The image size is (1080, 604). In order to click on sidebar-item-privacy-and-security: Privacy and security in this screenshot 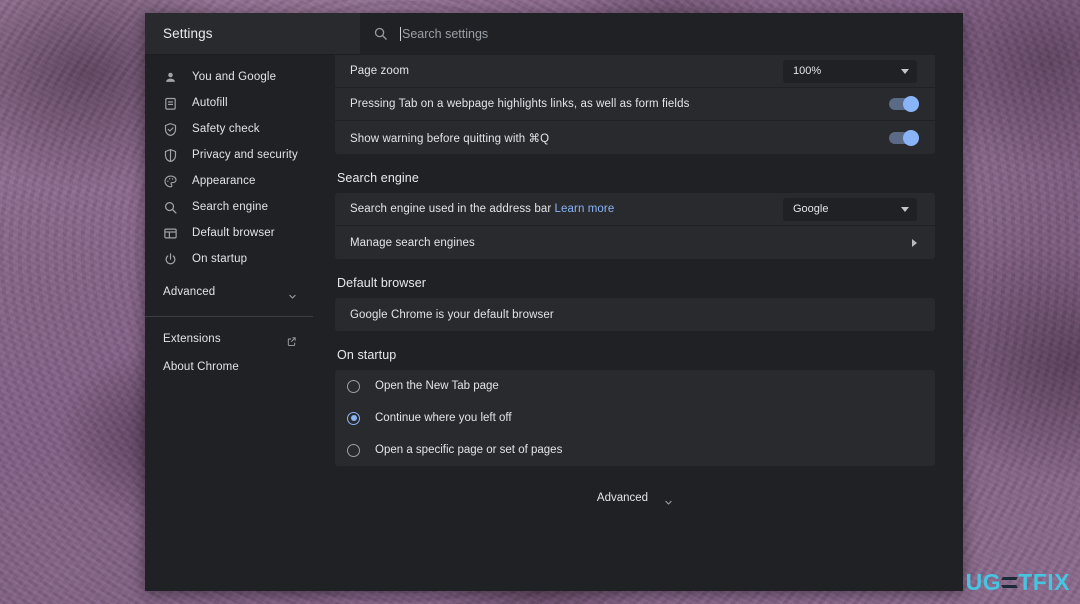, I will do `click(229, 155)`.